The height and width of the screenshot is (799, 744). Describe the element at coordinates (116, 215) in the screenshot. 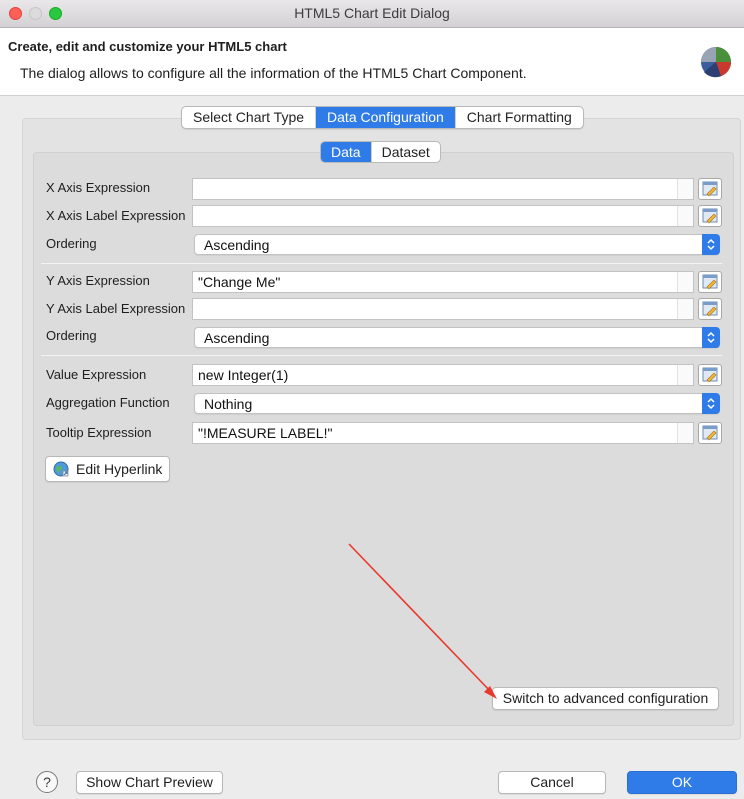

I see `x-axis-label-expression-label: X Axis Label Expression` at that location.